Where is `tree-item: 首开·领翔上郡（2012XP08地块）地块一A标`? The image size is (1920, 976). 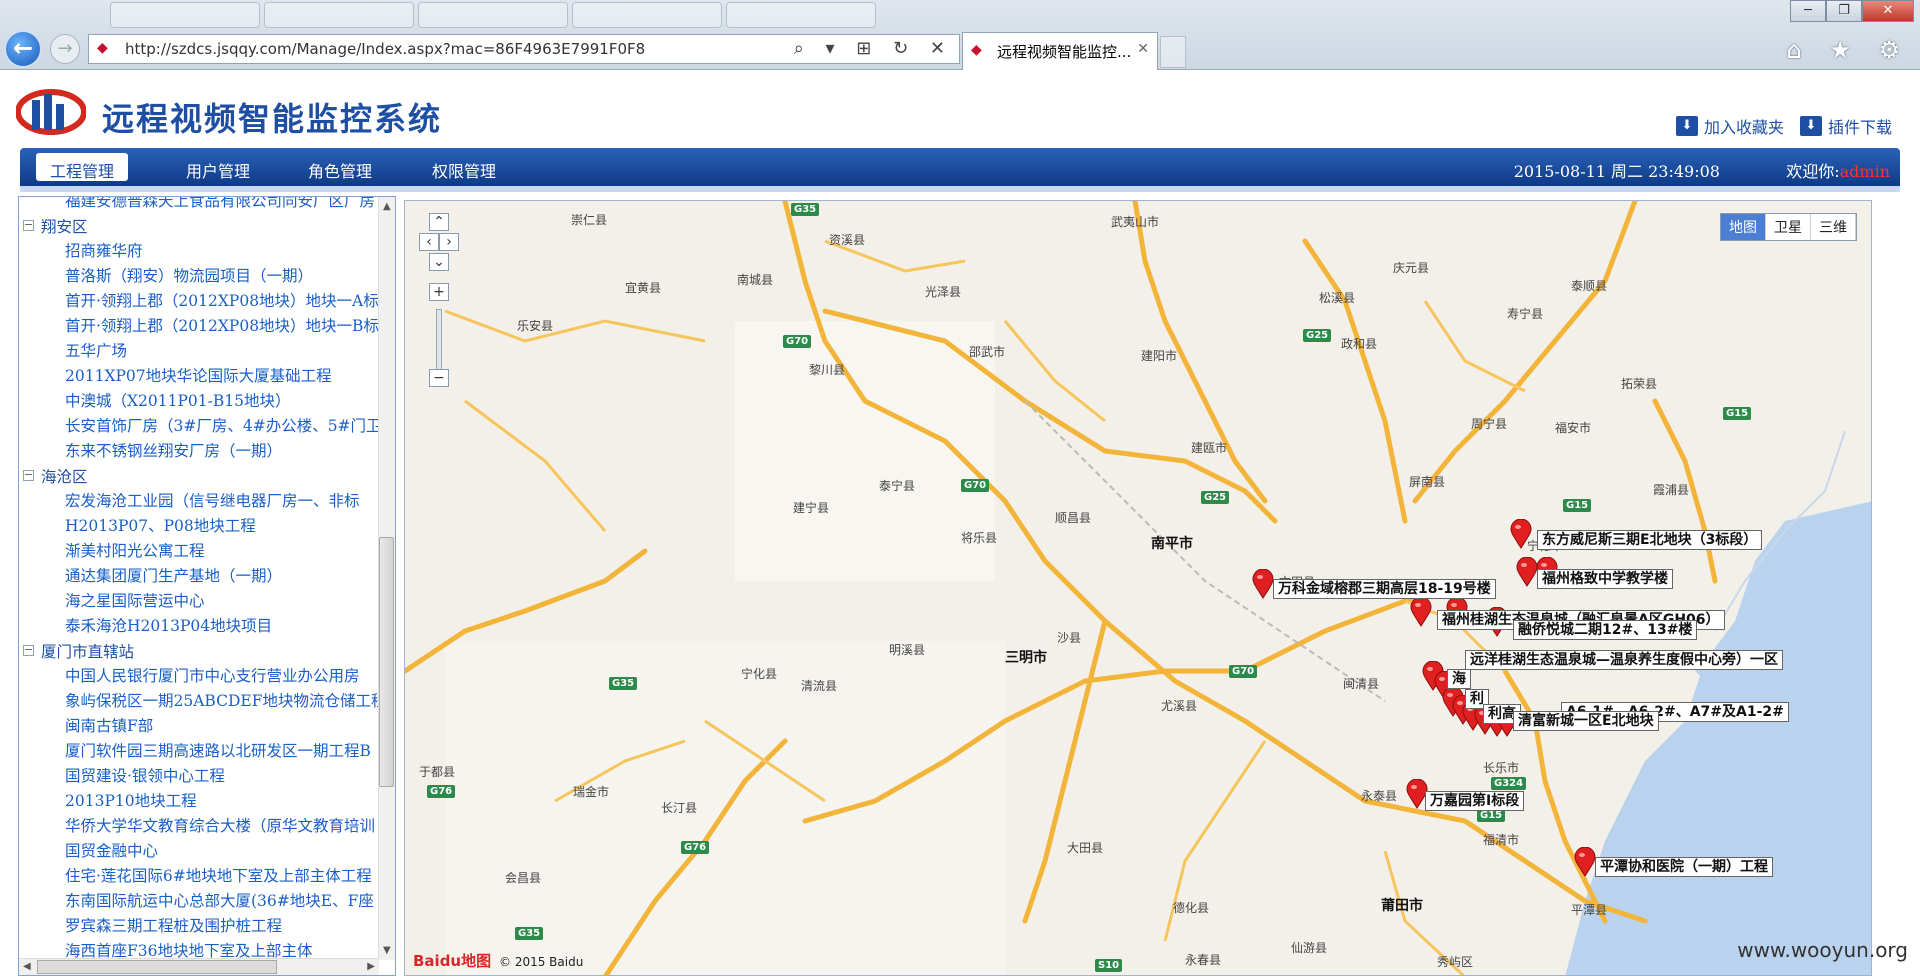
tree-item: 首开·领翔上郡（2012XP08地块）地块一A标 is located at coordinates (199, 301).